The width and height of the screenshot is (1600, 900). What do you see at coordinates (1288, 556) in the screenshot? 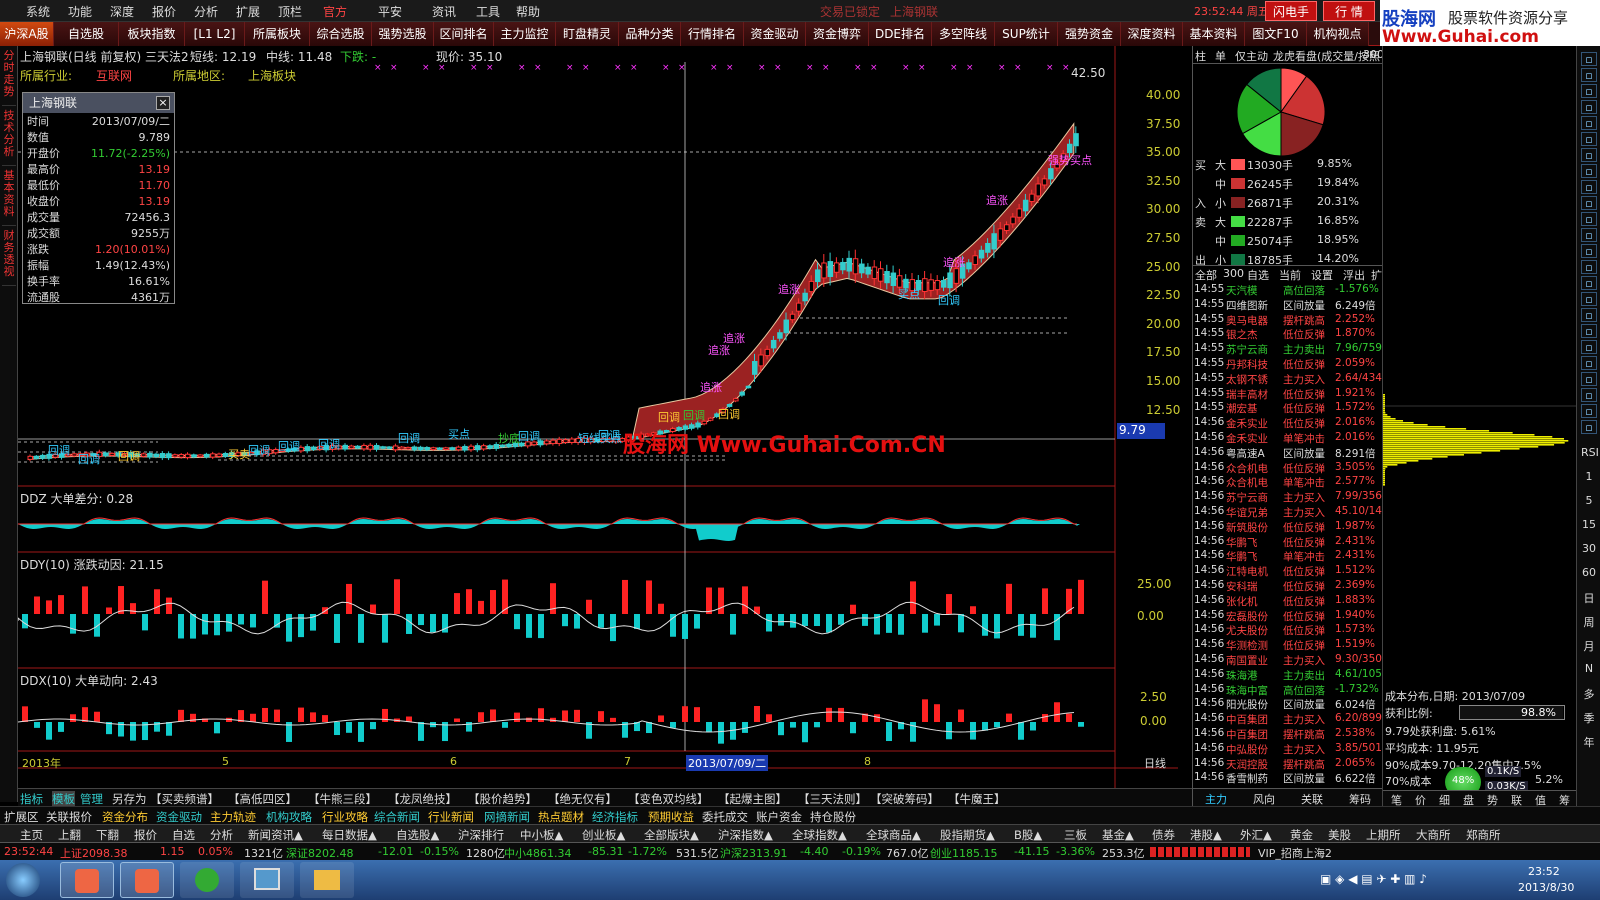
I see `radar-row: 14:56 华鹏飞 单笔冲击 2.431%` at bounding box center [1288, 556].